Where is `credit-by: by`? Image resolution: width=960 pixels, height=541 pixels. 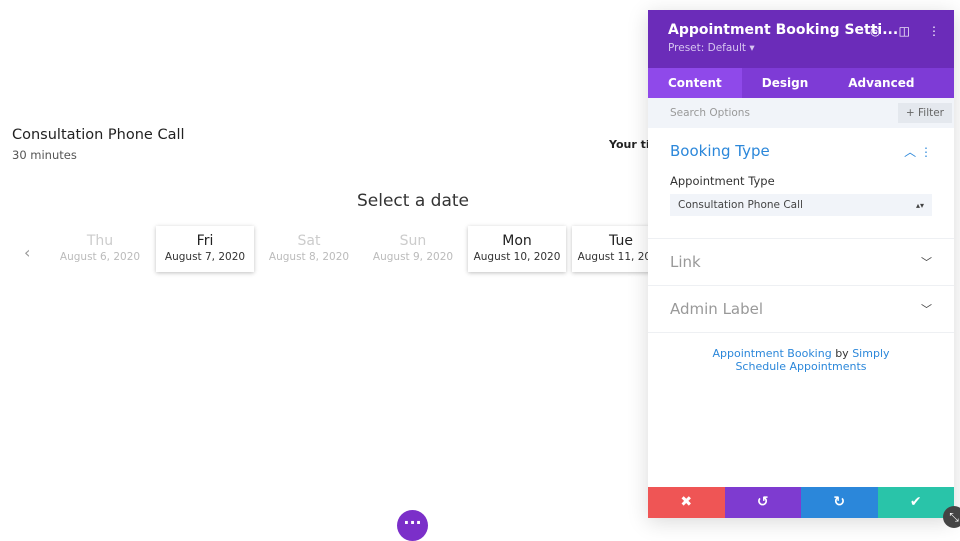 credit-by: by is located at coordinates (842, 353).